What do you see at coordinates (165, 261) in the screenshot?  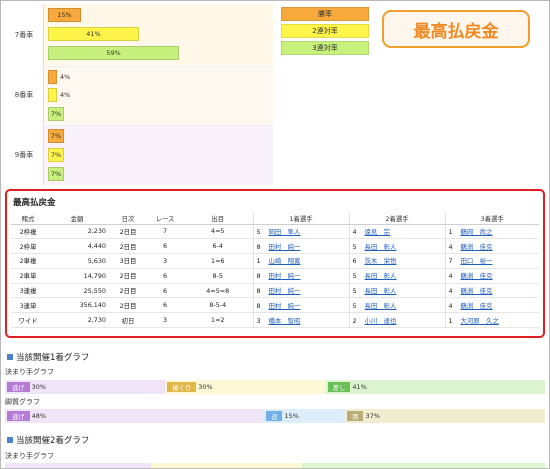 I see `race-number: 3` at bounding box center [165, 261].